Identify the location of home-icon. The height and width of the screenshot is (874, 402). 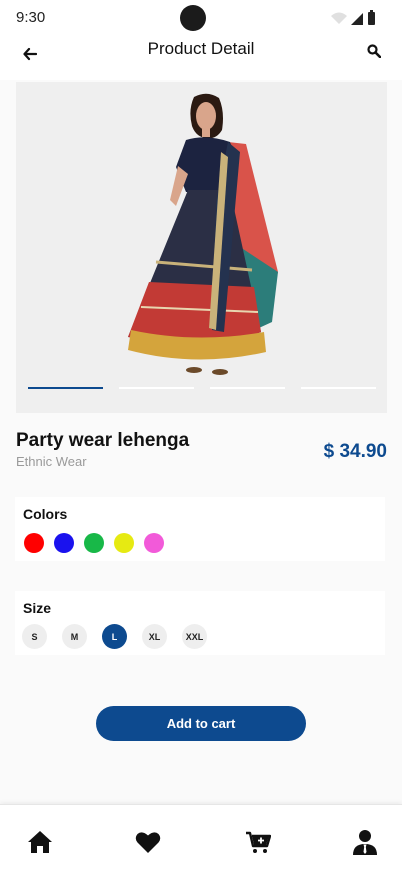
(40, 842).